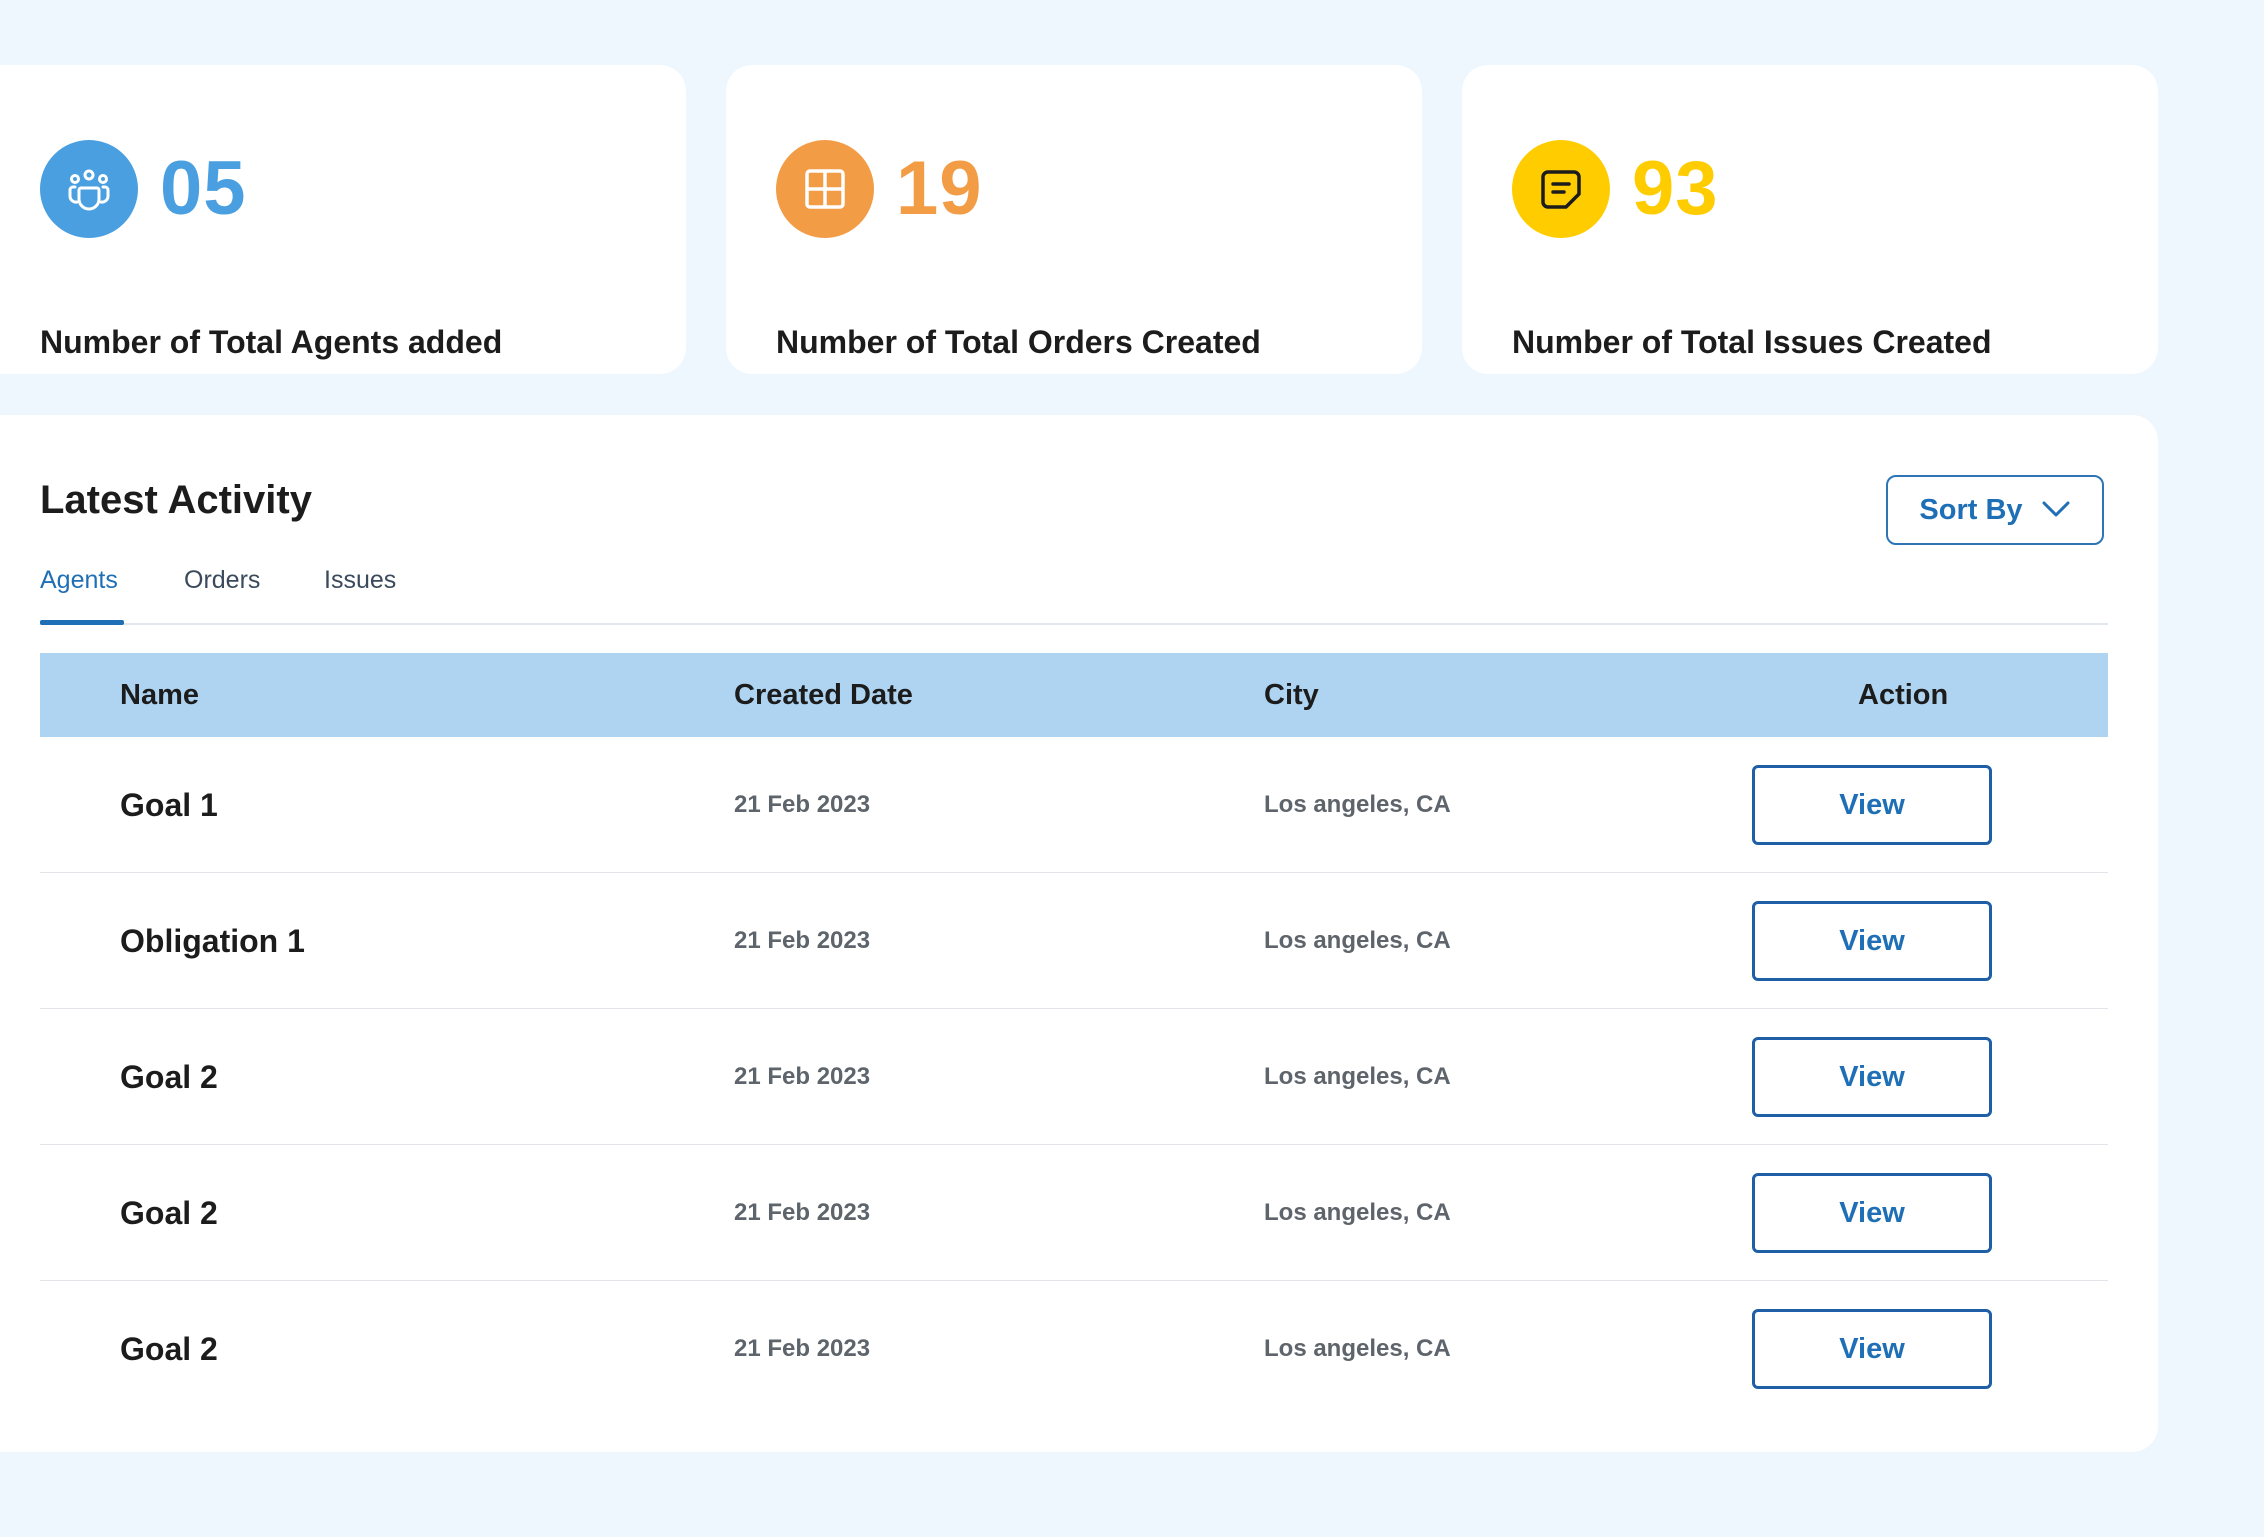  I want to click on column-header-created-date: Created Date, so click(823, 695).